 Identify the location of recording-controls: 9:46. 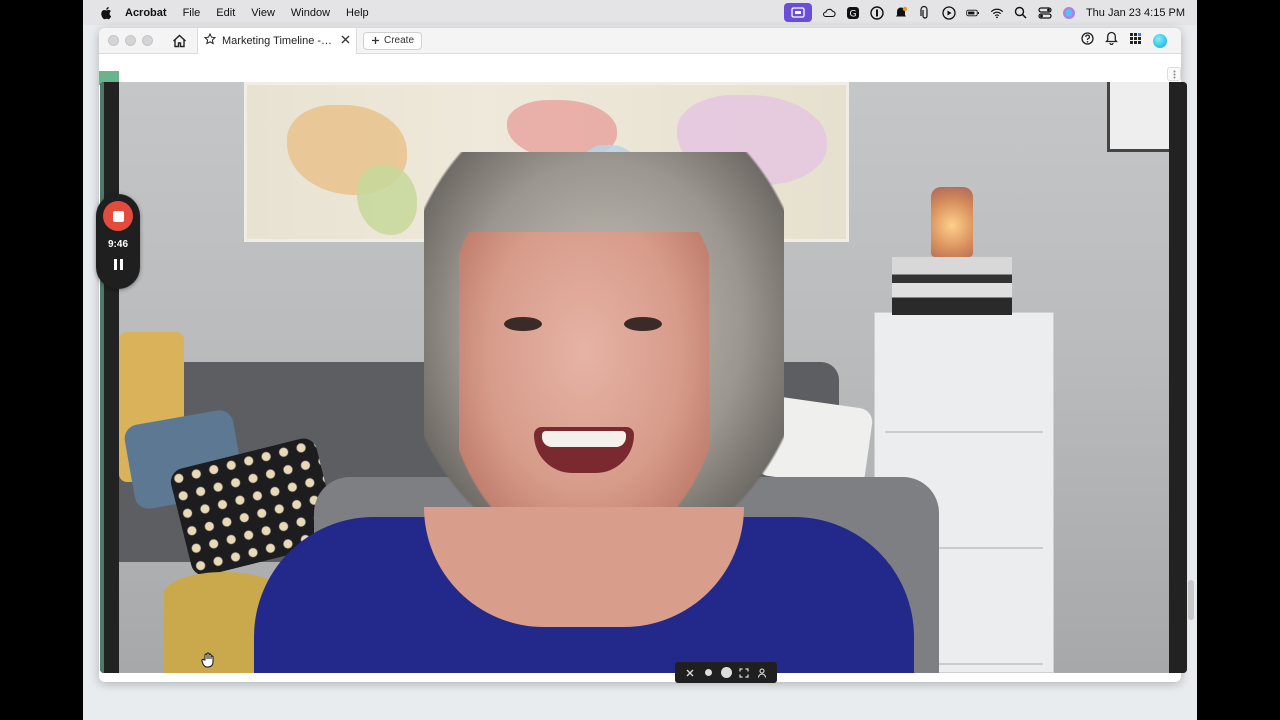
(118, 241).